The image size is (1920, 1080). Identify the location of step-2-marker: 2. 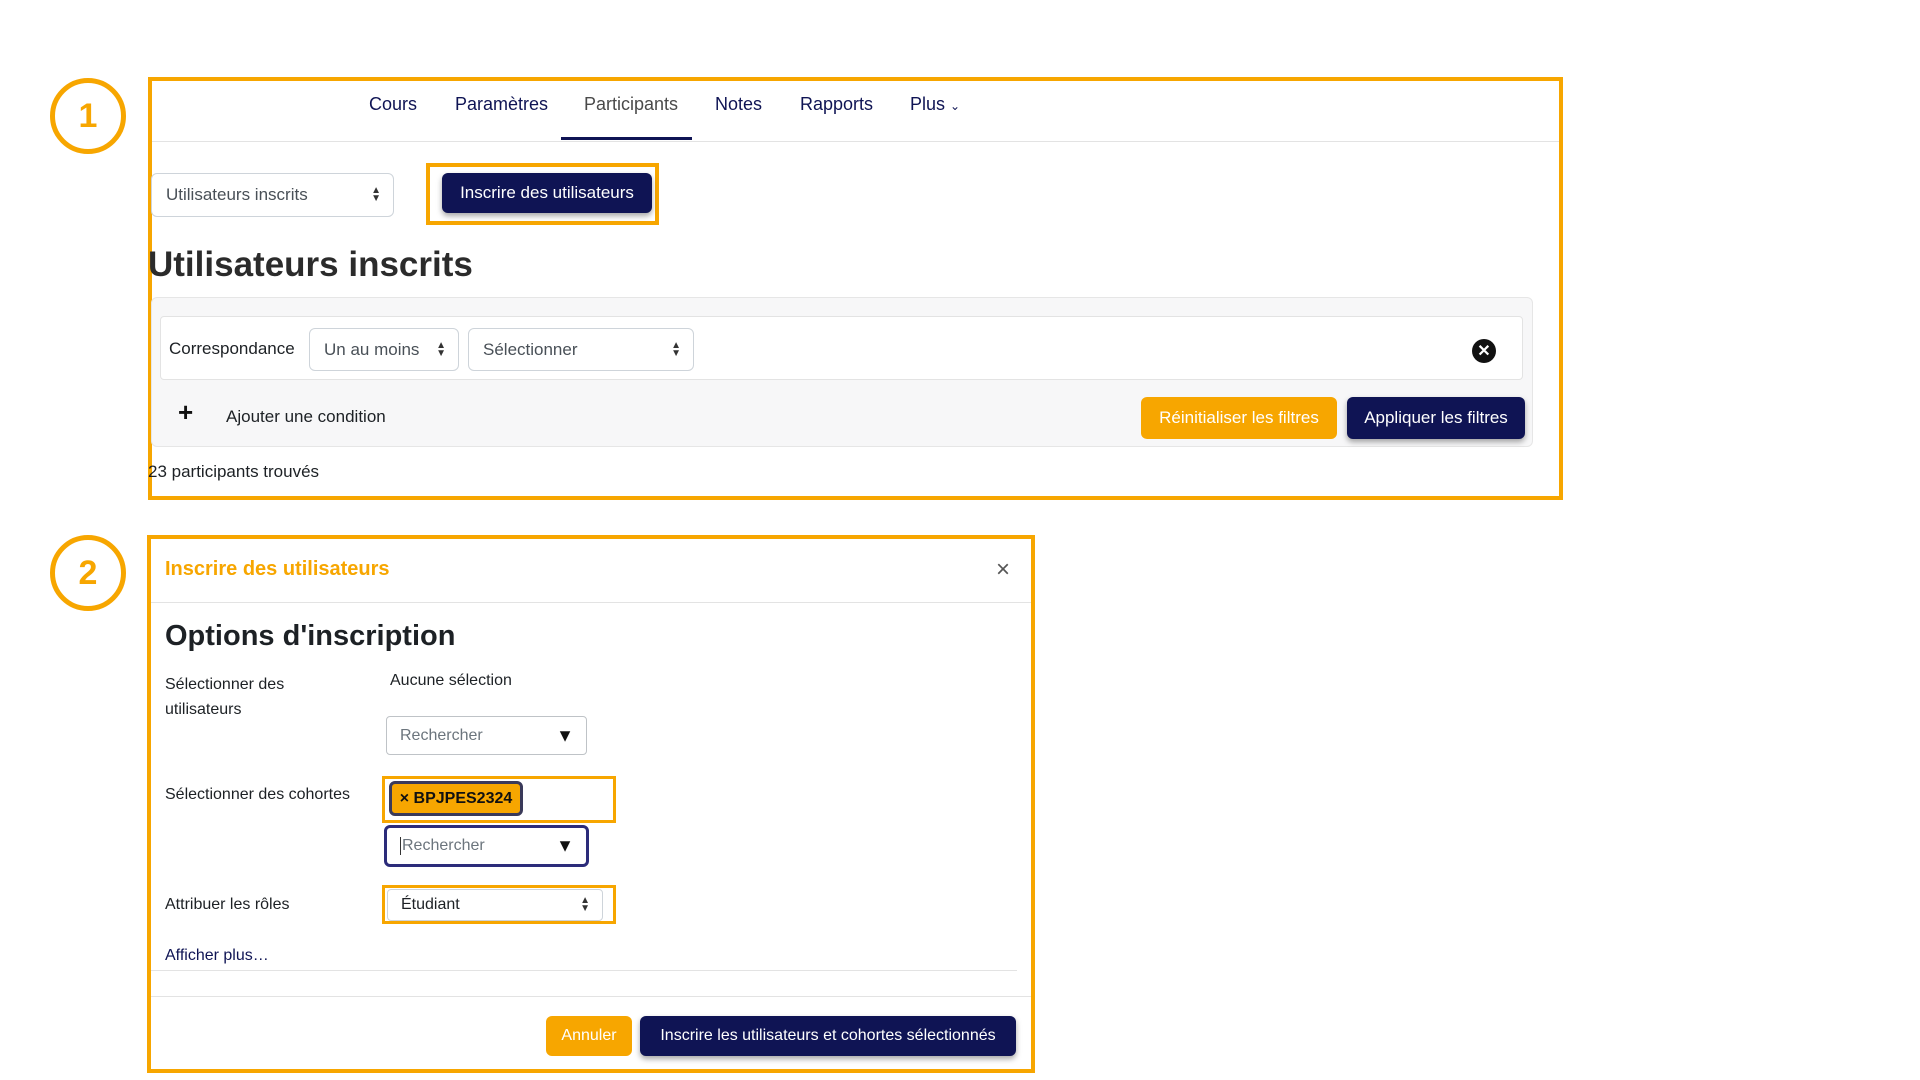
(88, 573).